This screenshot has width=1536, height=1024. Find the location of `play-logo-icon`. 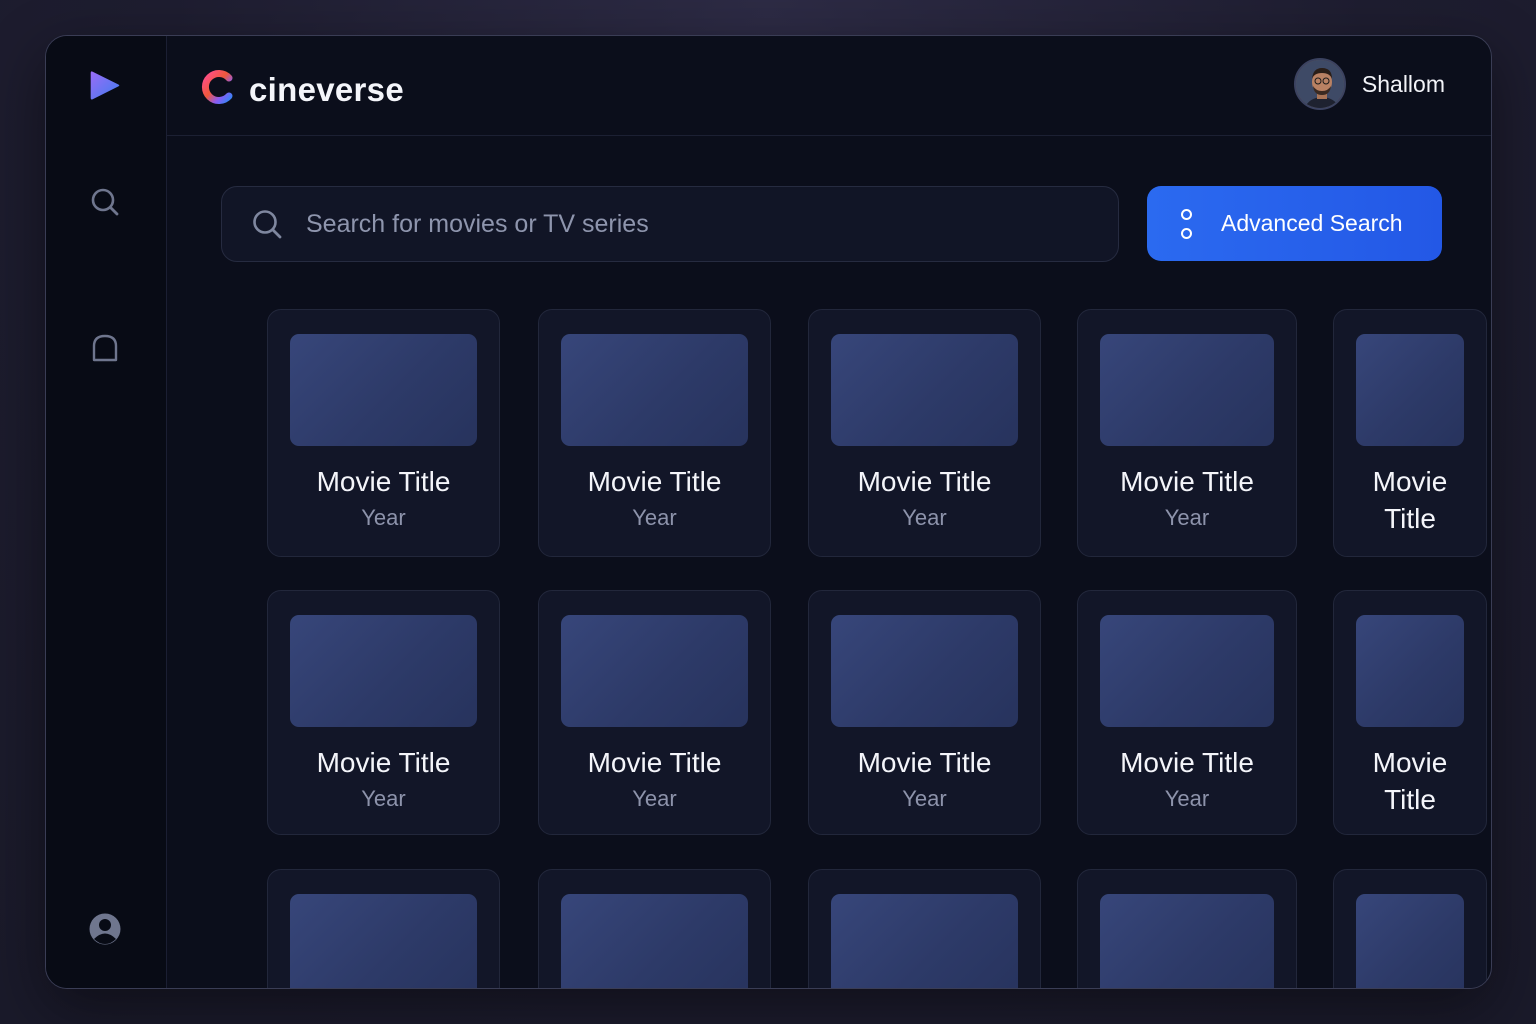

play-logo-icon is located at coordinates (105, 85).